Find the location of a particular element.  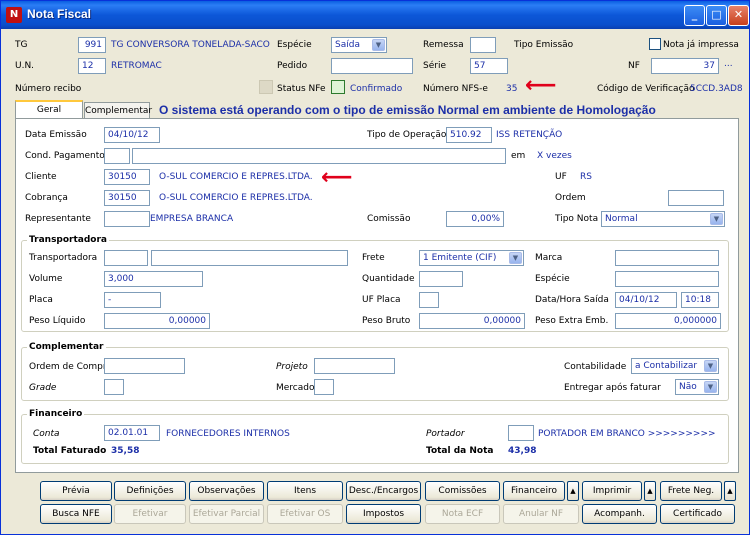

pedido-field is located at coordinates (372, 66).